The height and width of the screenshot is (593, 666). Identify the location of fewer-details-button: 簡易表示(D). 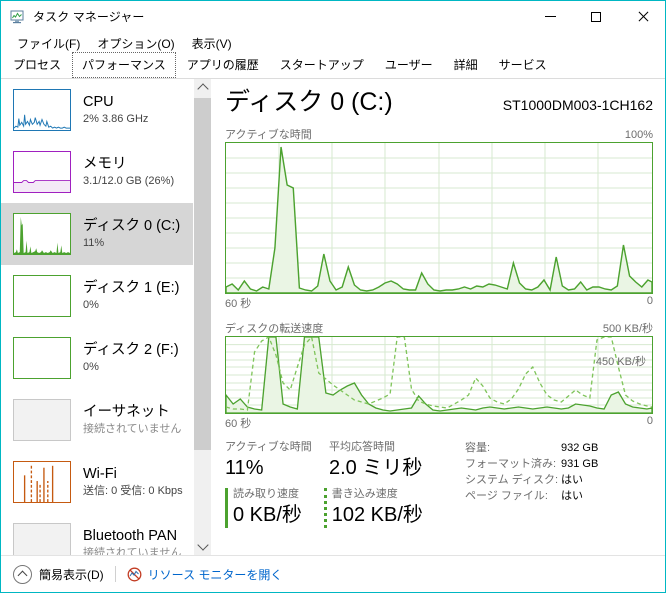
(58, 574).